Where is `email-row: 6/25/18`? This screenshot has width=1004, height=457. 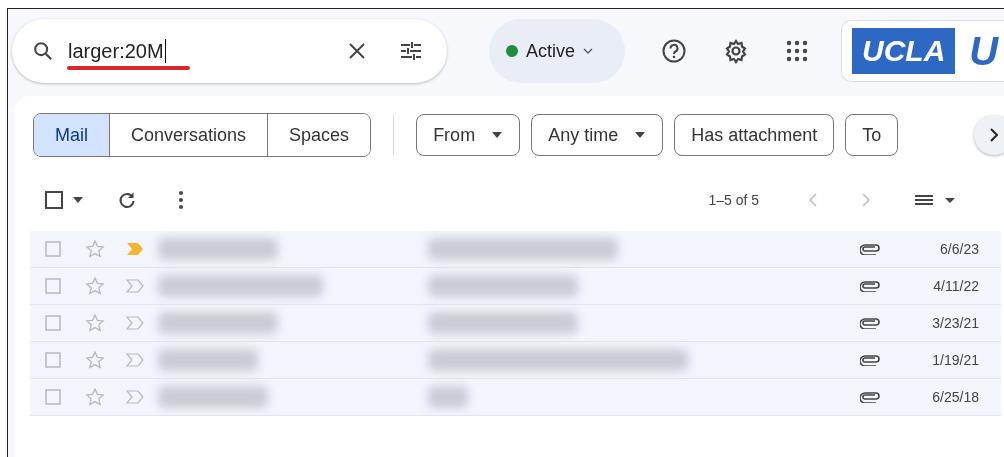 email-row: 6/25/18 is located at coordinates (515, 397).